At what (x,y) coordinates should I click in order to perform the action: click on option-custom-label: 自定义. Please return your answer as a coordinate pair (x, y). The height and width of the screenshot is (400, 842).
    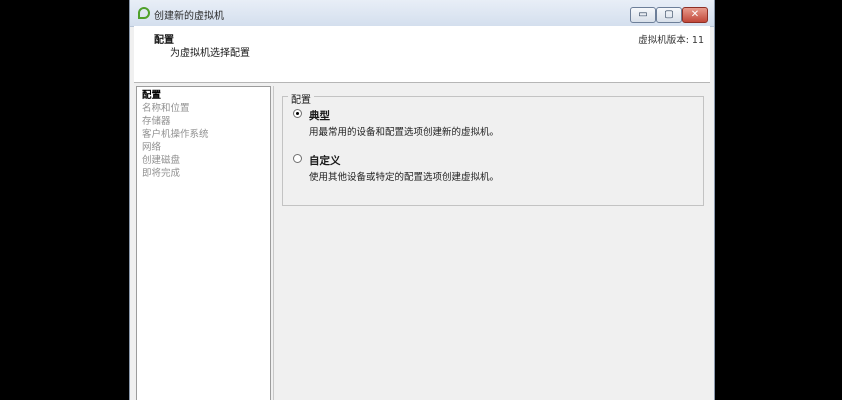
    Looking at the image, I should click on (325, 160).